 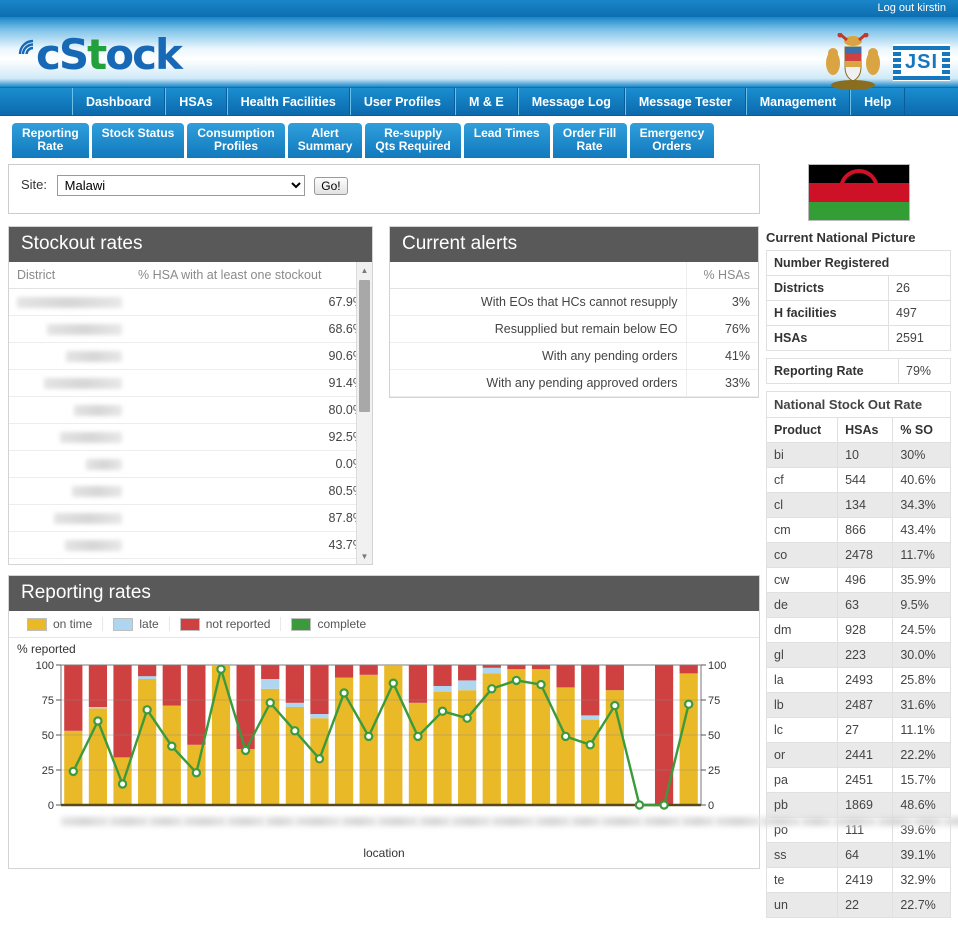 What do you see at coordinates (858, 192) in the screenshot?
I see `malawi-flag-icon` at bounding box center [858, 192].